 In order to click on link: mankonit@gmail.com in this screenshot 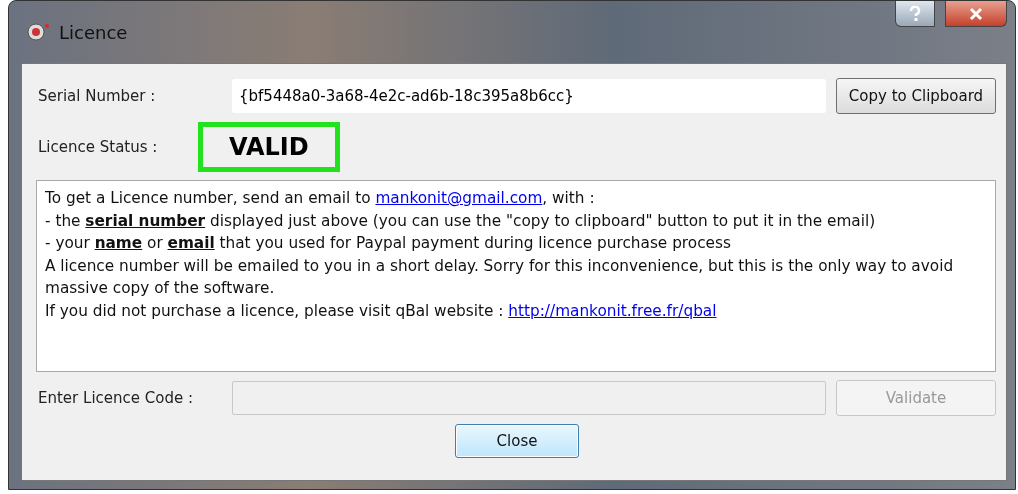, I will do `click(459, 198)`.